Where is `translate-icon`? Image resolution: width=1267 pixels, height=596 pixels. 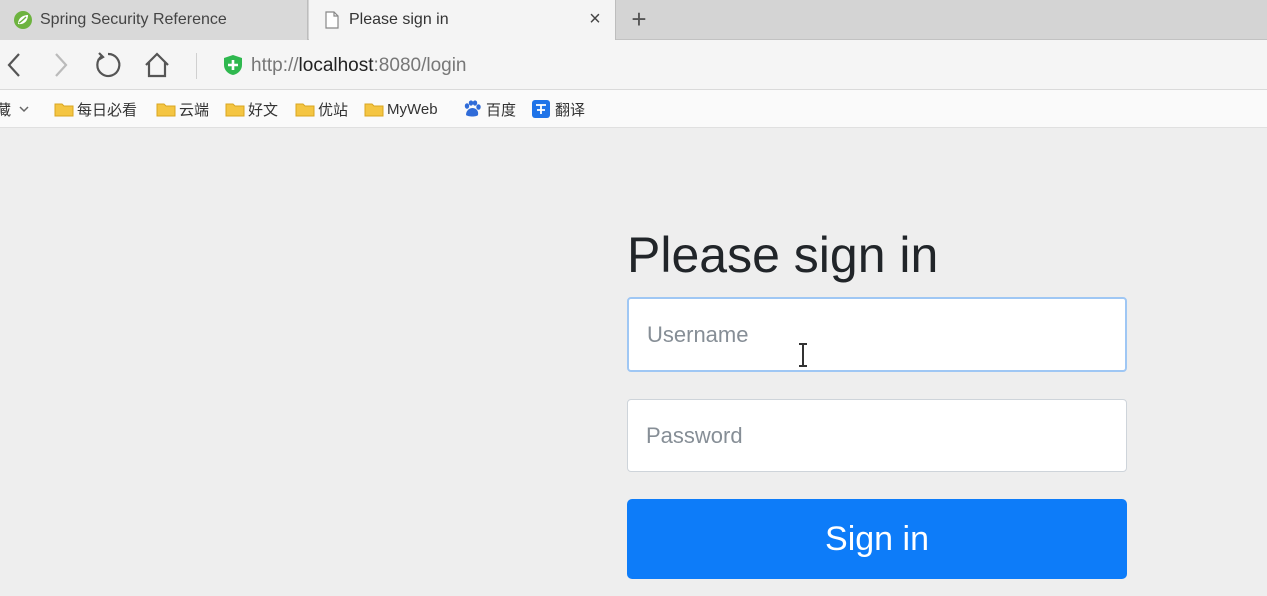
translate-icon is located at coordinates (541, 109).